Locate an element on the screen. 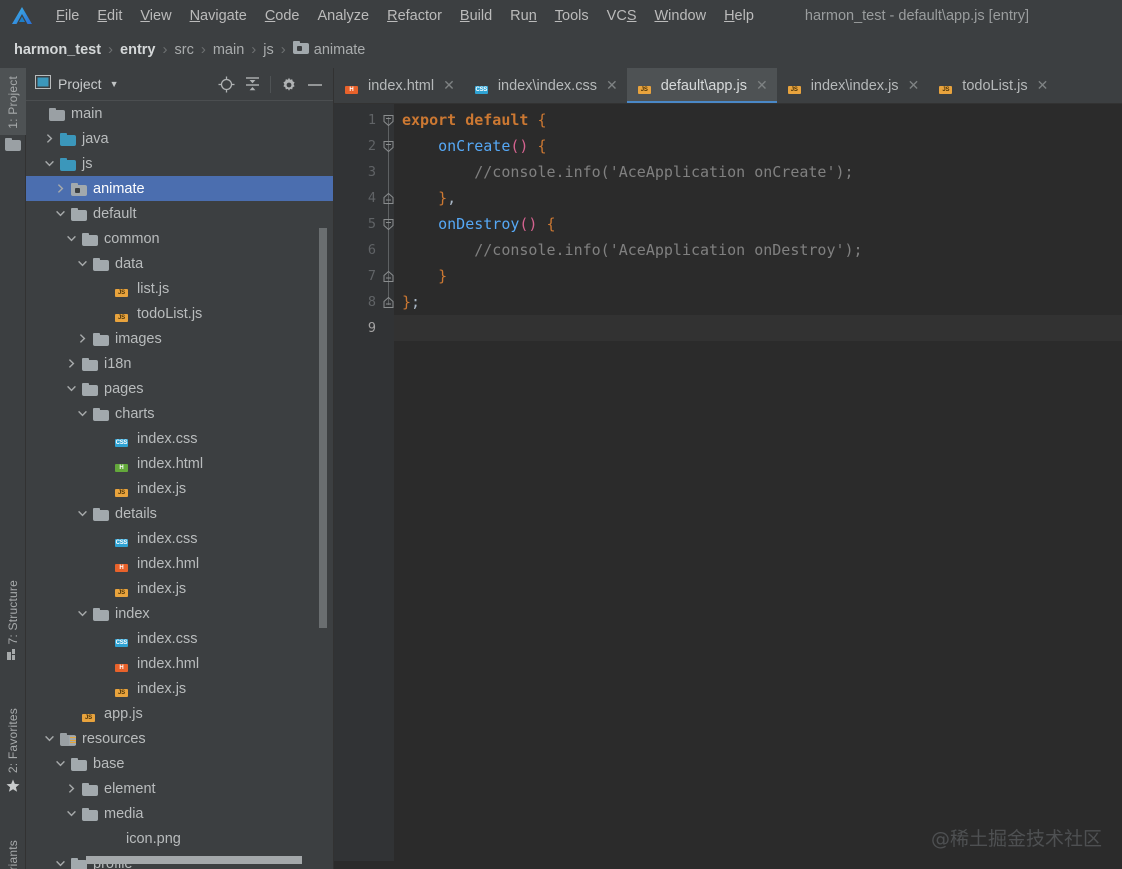  menu-item-tools: Tools is located at coordinates (572, 16).